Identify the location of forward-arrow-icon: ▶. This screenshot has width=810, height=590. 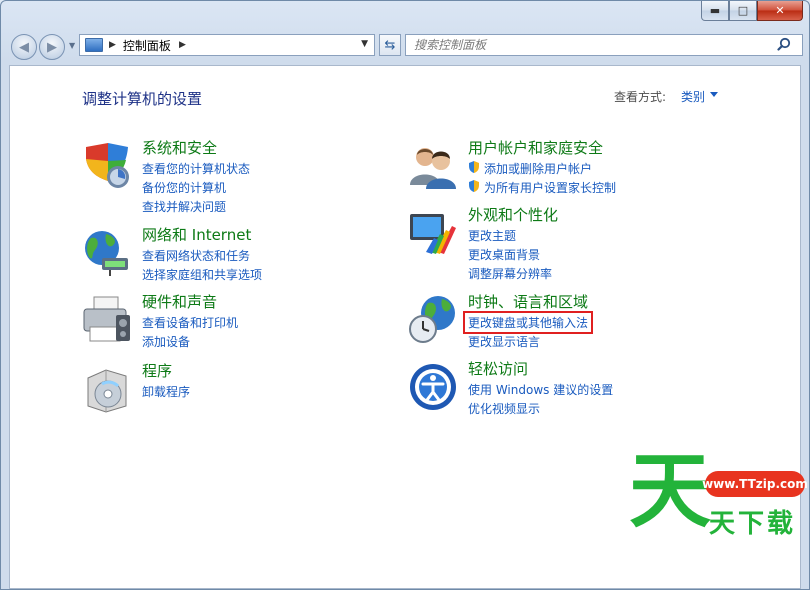
(52, 47).